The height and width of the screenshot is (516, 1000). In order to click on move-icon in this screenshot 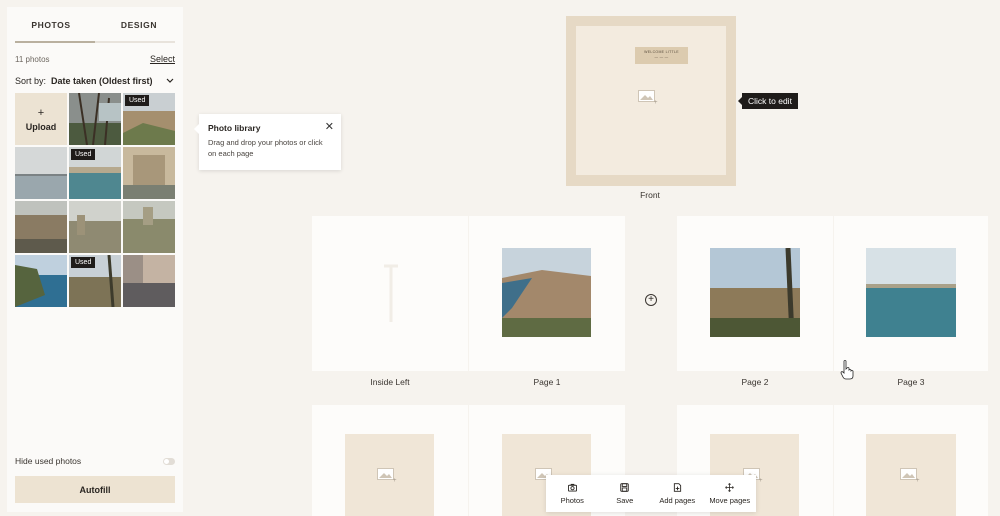, I will do `click(730, 487)`.